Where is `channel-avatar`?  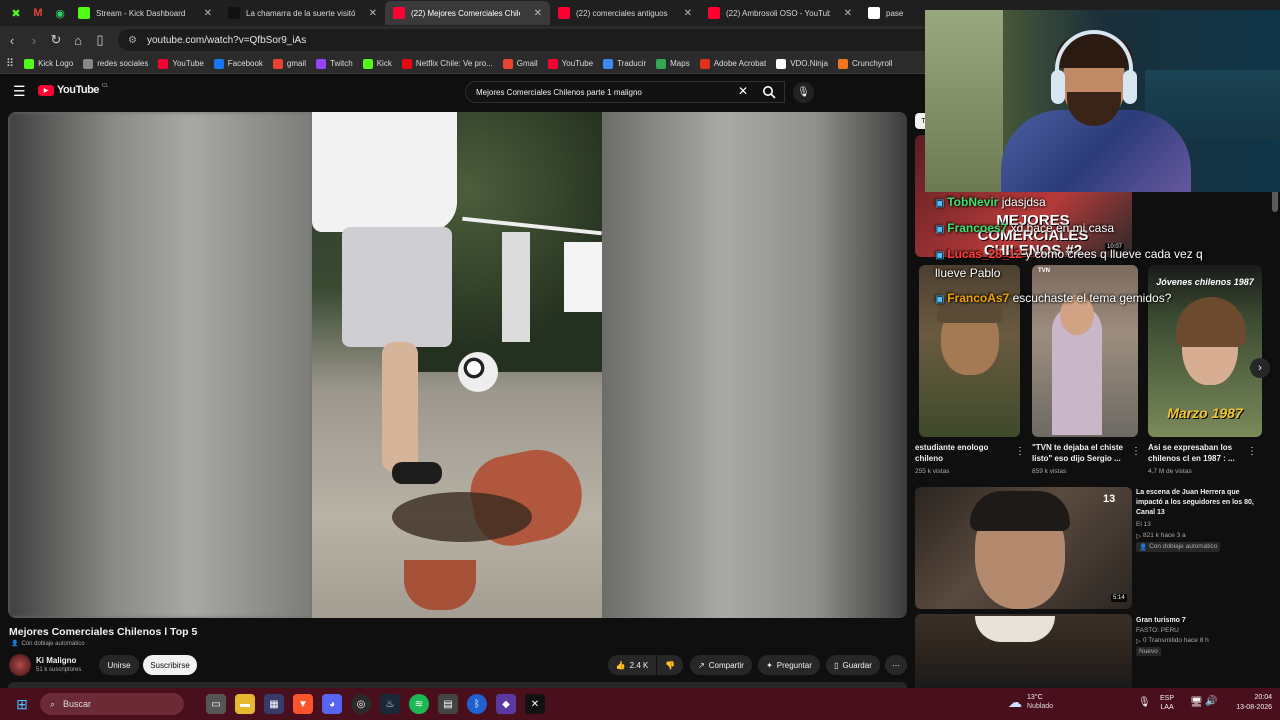
channel-avatar is located at coordinates (20, 665).